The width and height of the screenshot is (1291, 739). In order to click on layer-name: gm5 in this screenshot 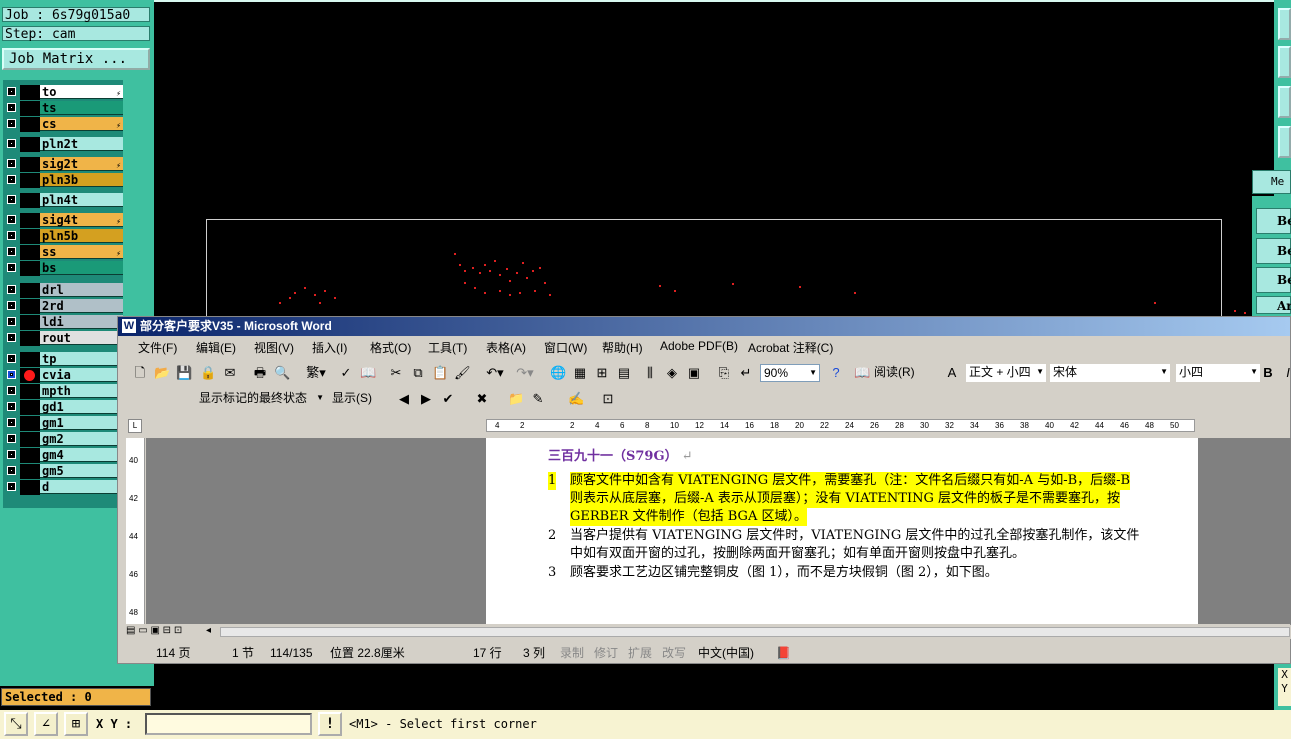, I will do `click(81, 471)`.